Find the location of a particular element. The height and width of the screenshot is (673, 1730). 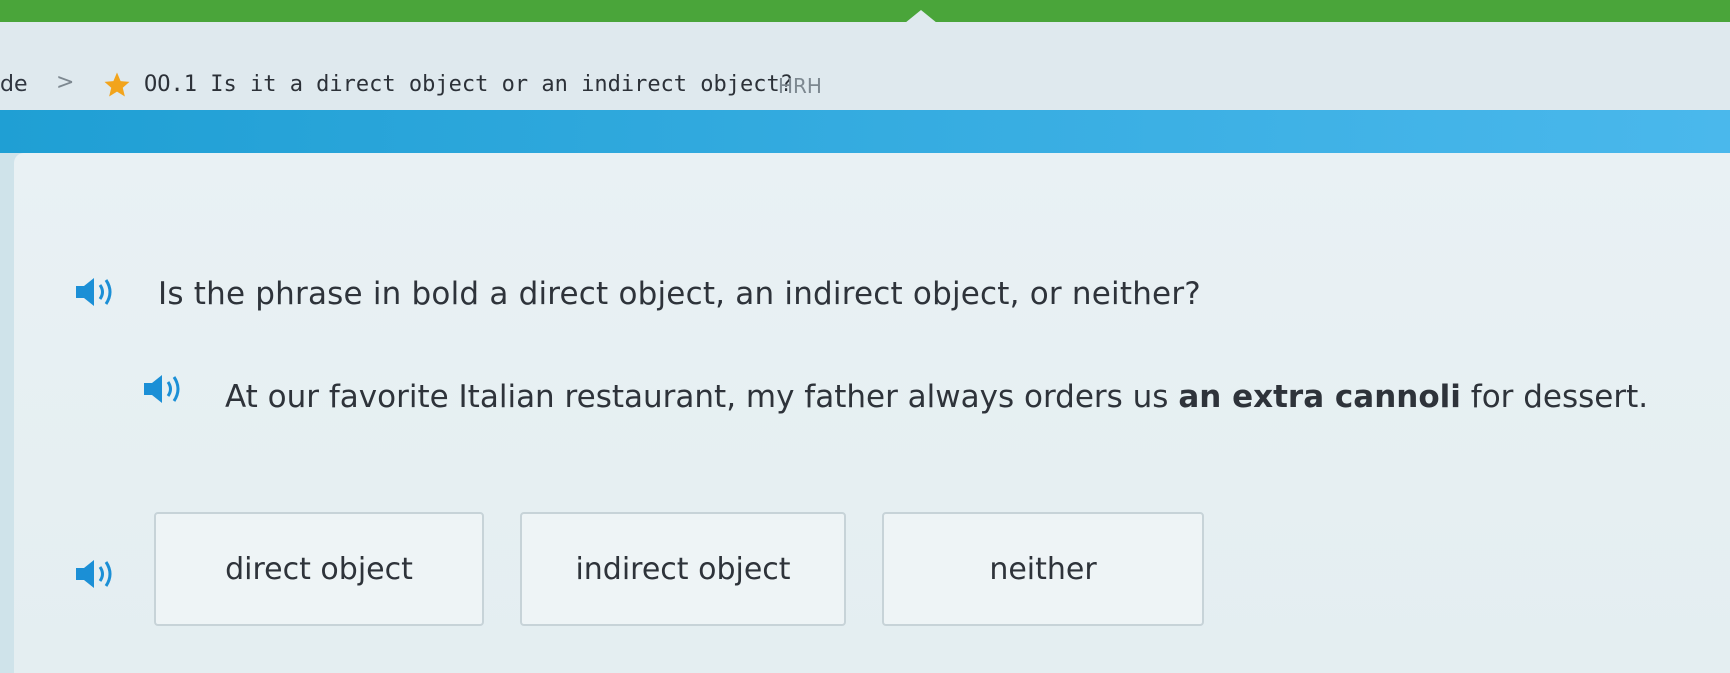

top-progress-bar is located at coordinates (865, 11).